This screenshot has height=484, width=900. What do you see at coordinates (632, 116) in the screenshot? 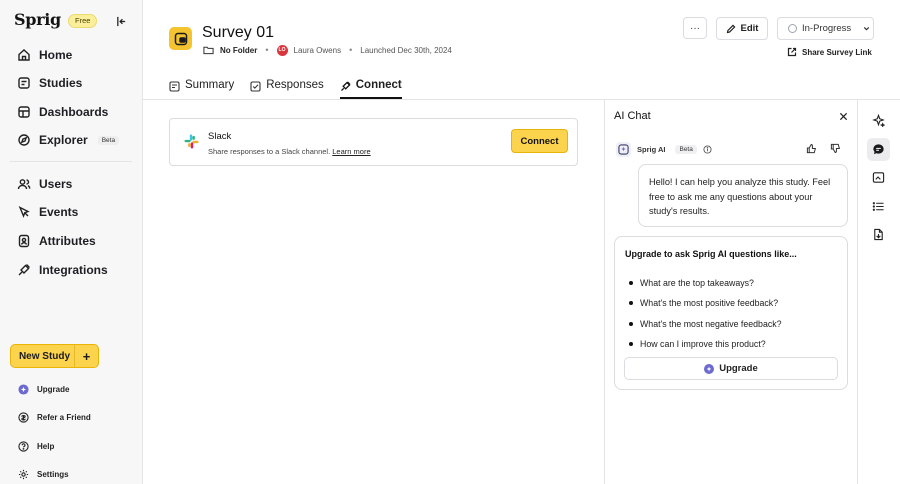
I see `ai-chat-title: AI Chat` at bounding box center [632, 116].